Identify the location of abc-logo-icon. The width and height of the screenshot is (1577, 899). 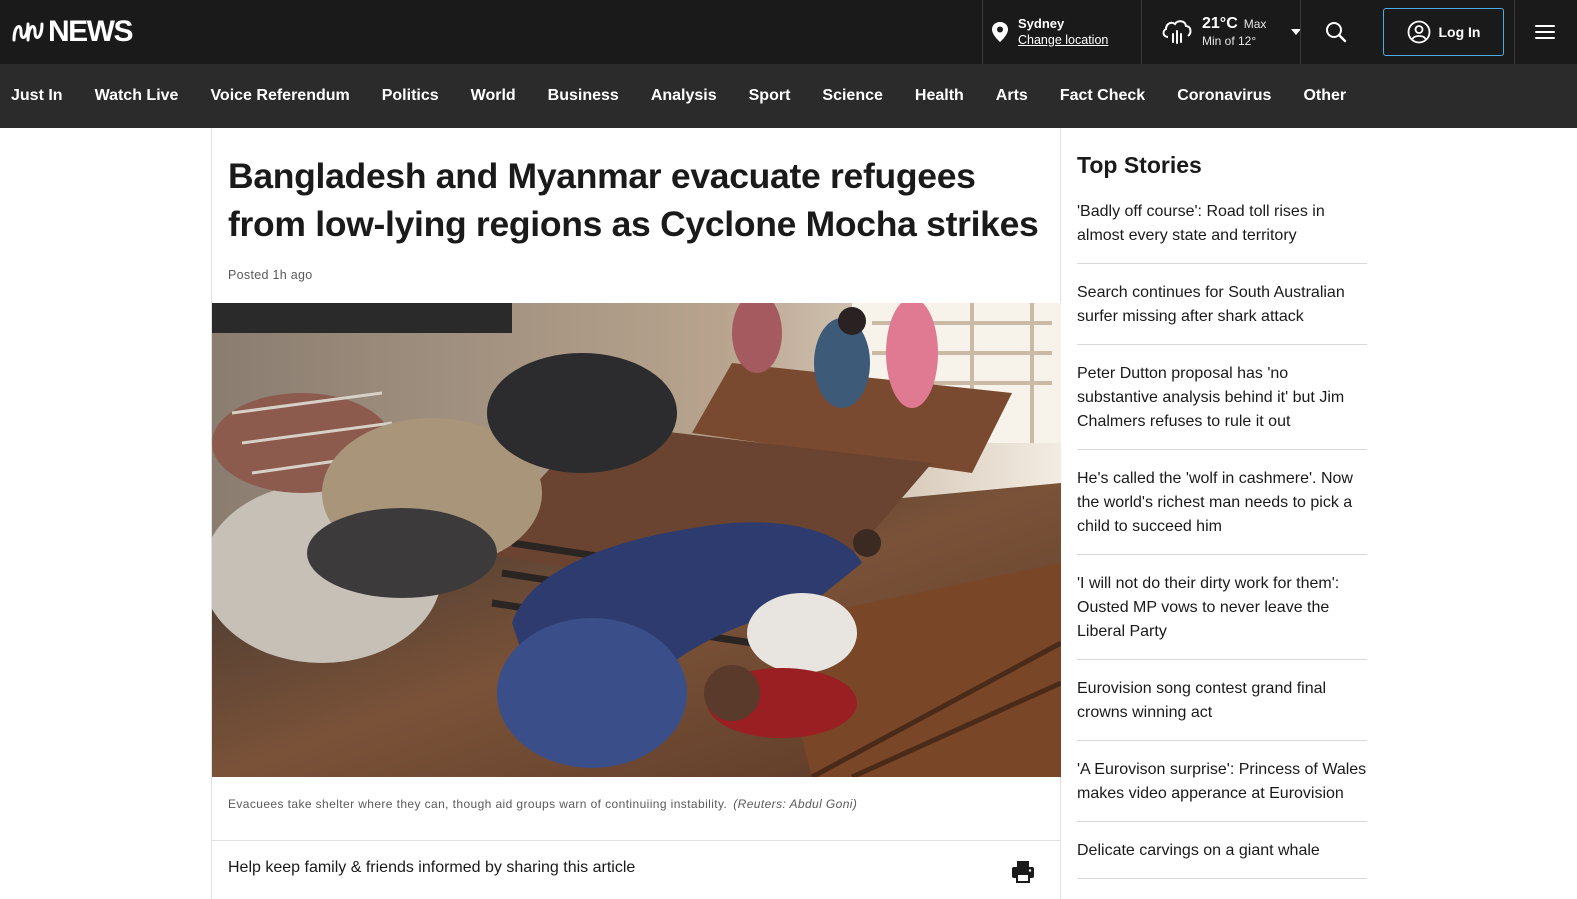
(28, 32).